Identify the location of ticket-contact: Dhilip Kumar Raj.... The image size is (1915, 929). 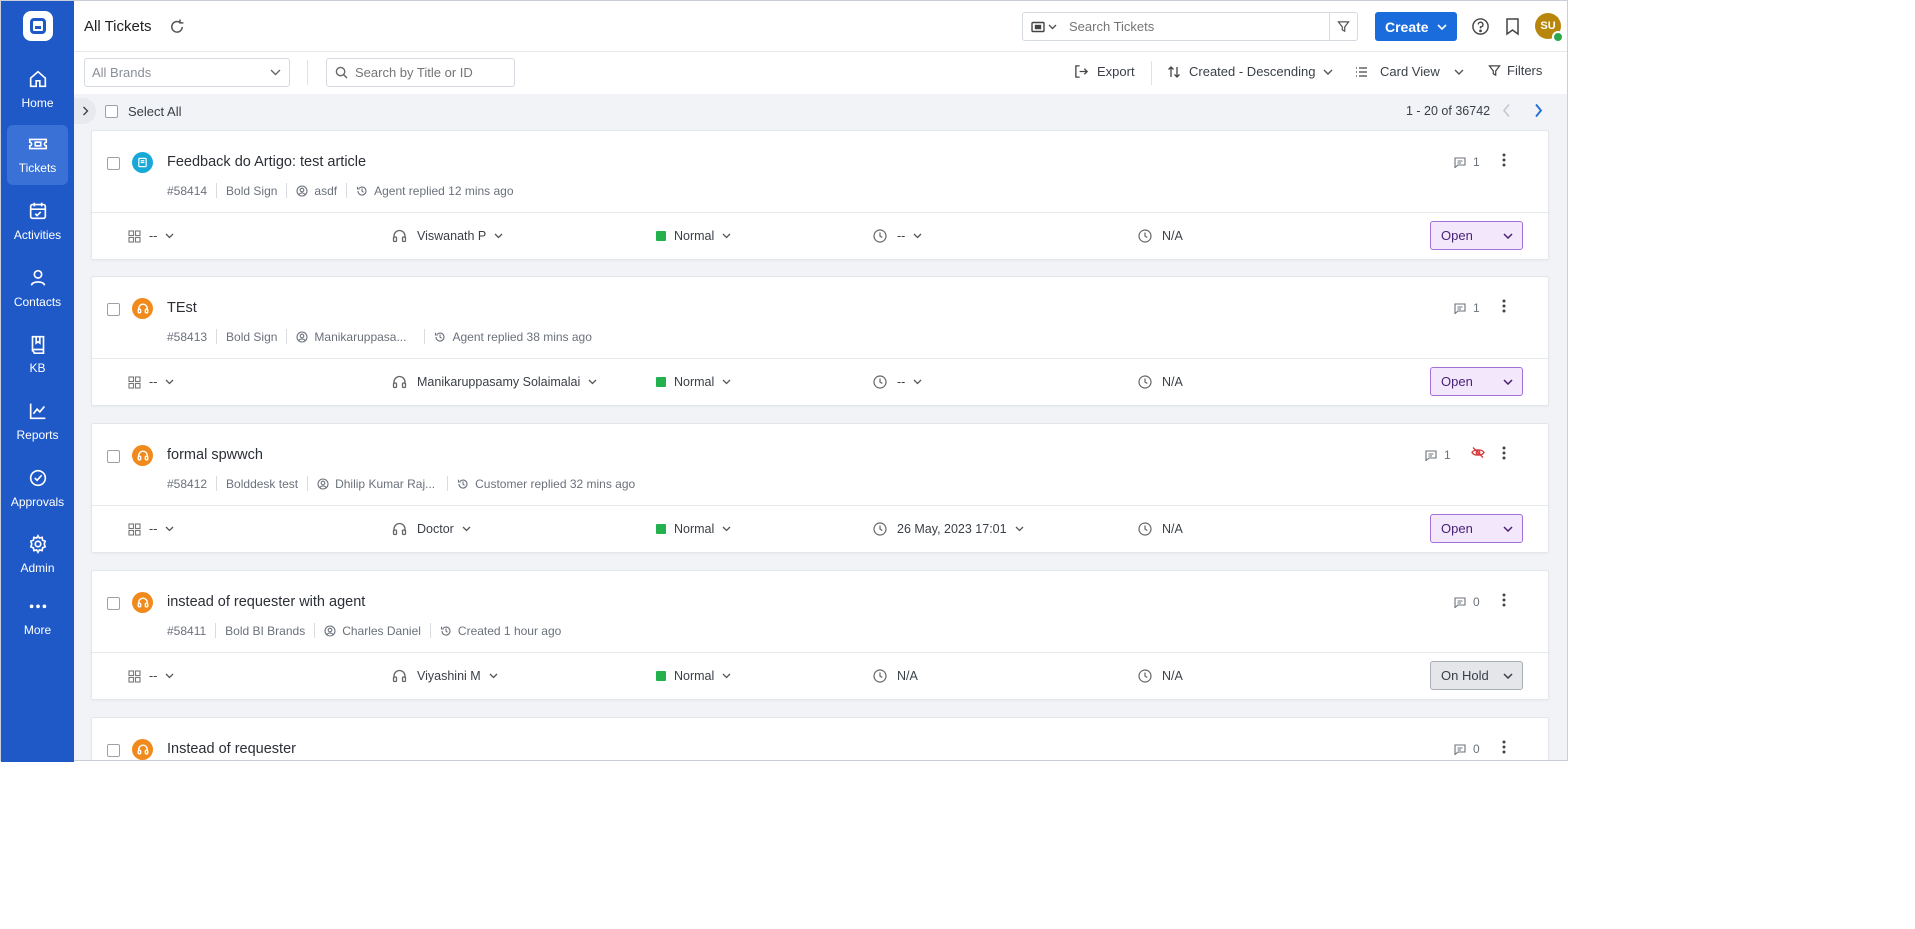
(385, 484).